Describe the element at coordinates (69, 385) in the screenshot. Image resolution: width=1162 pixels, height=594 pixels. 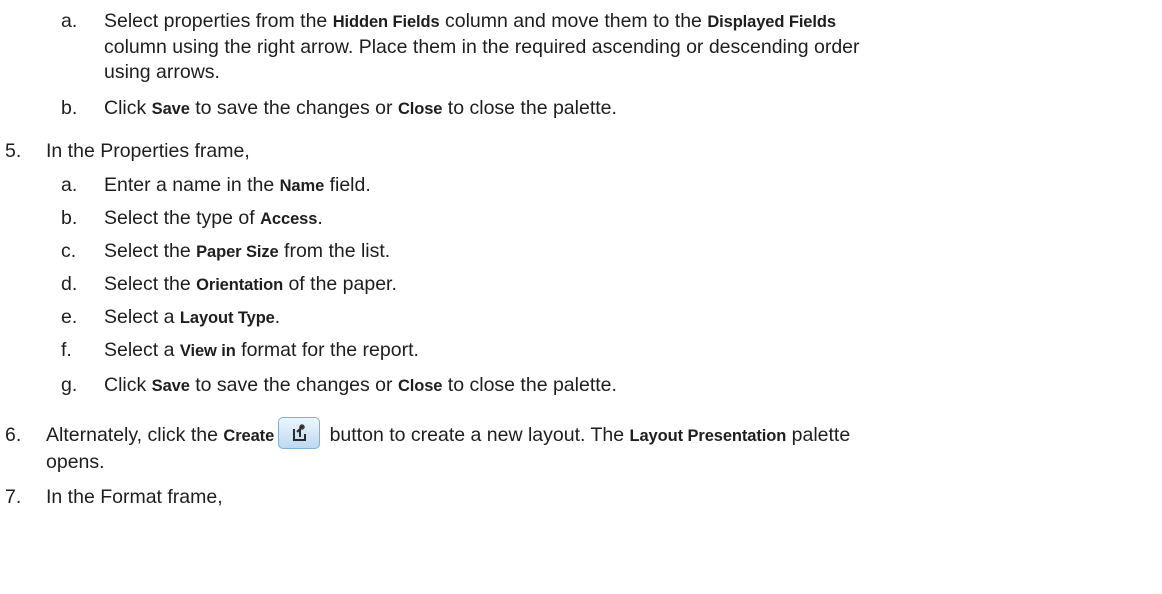
I see `substep-marker: g.` at that location.